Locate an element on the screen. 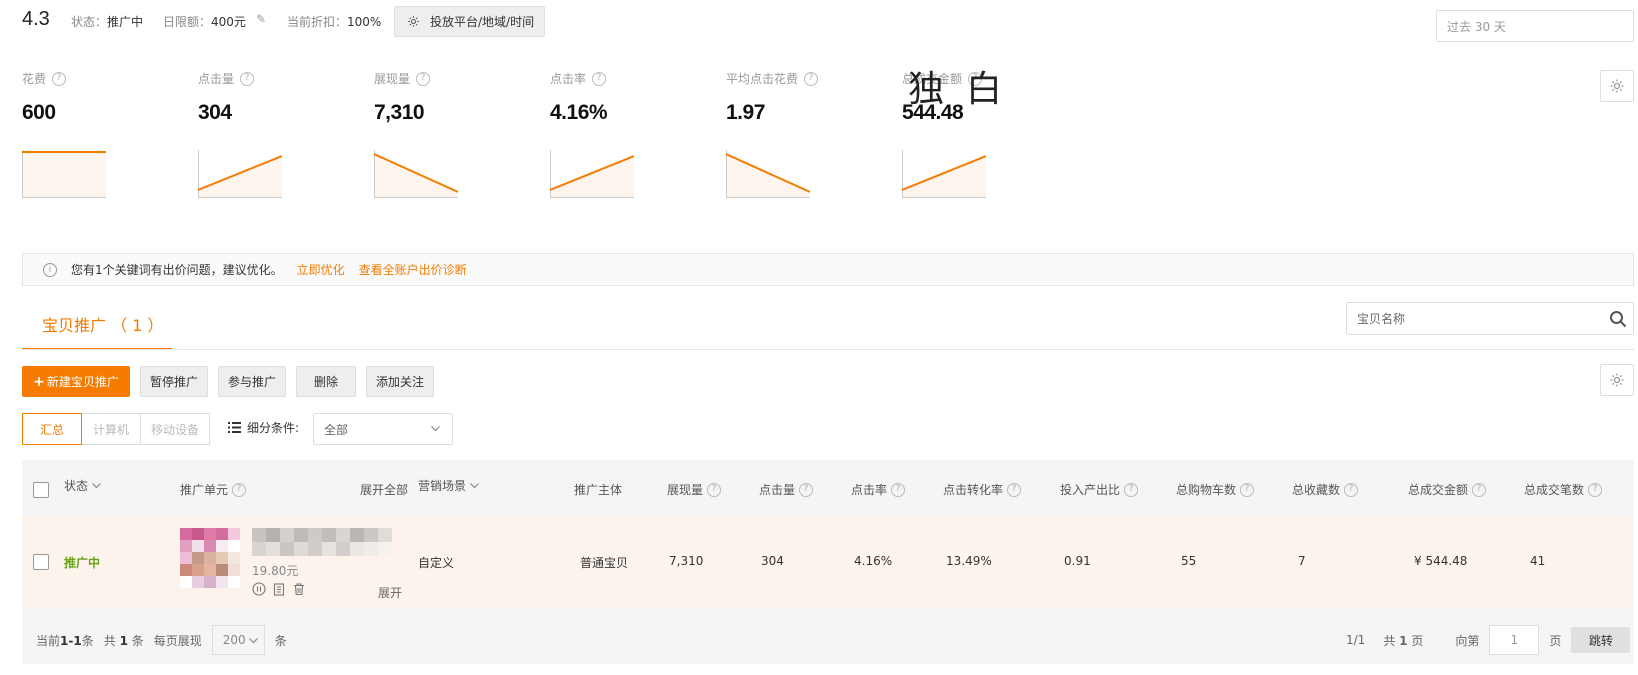 This screenshot has height=675, width=1638. pause-icon is located at coordinates (259, 589).